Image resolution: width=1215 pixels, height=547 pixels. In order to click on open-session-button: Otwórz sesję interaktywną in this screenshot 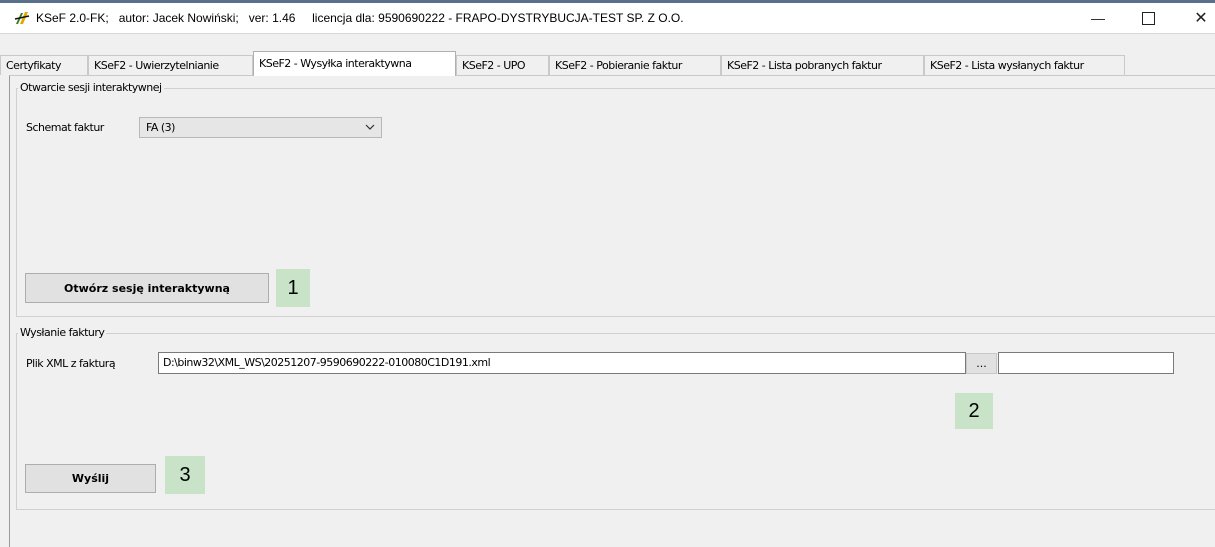, I will do `click(147, 288)`.